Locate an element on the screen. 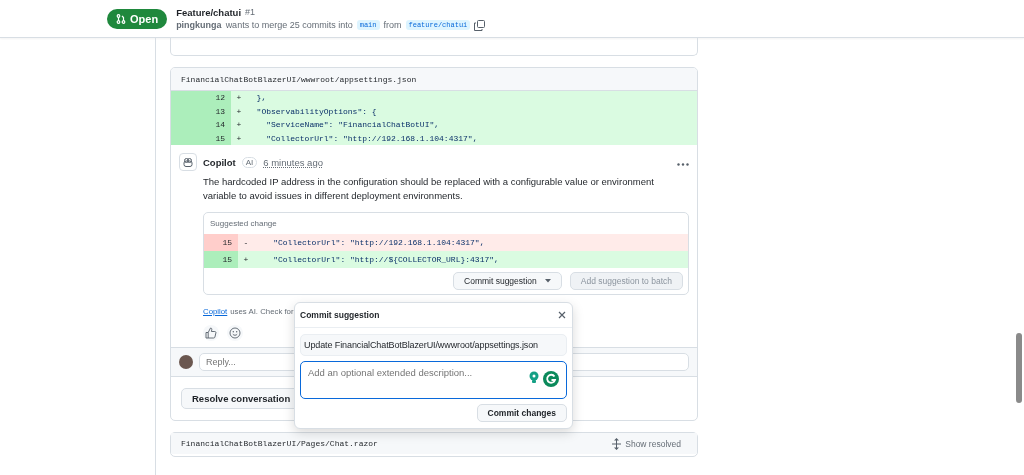  lightbulb-icon is located at coordinates (534, 378).